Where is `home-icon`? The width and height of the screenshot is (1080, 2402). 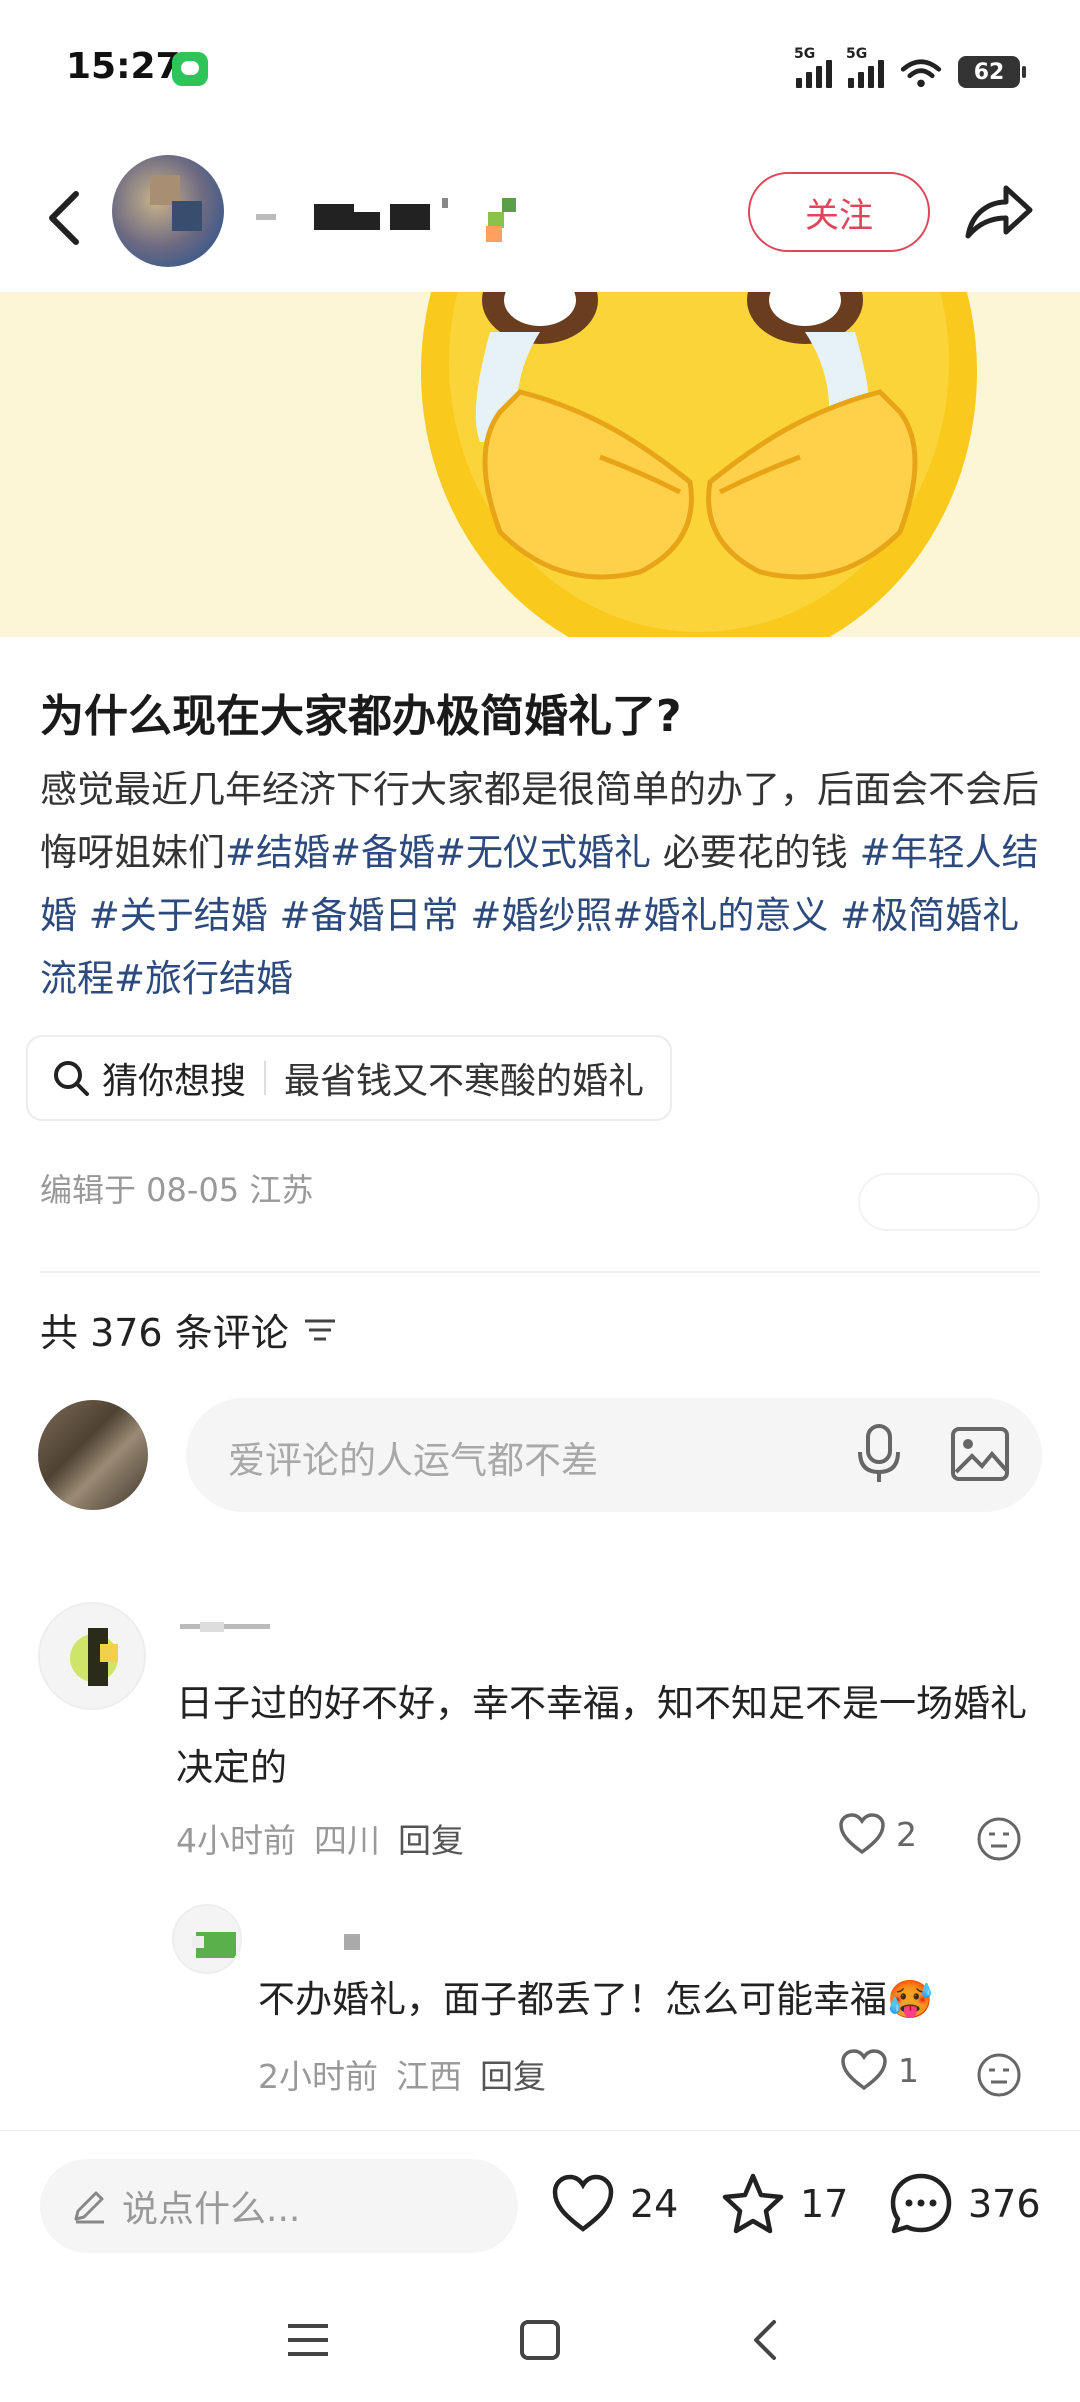 home-icon is located at coordinates (540, 2340).